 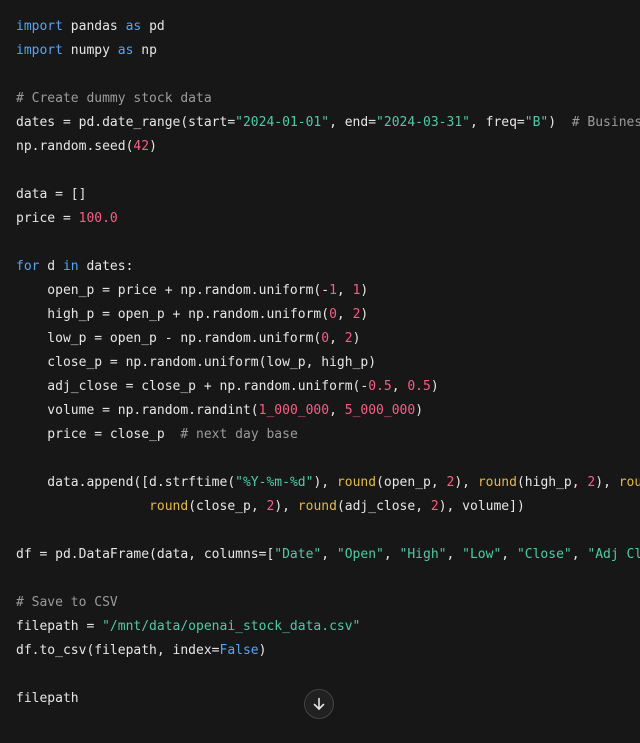 I want to click on code-line: np.random.seed(42), so click(x=86, y=147).